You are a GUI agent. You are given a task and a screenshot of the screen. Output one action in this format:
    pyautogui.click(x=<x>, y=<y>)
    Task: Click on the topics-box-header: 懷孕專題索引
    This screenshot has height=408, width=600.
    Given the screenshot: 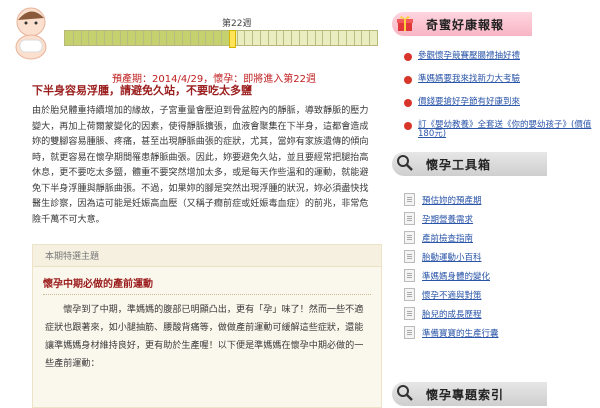 What is the action you would take?
    pyautogui.click(x=469, y=394)
    